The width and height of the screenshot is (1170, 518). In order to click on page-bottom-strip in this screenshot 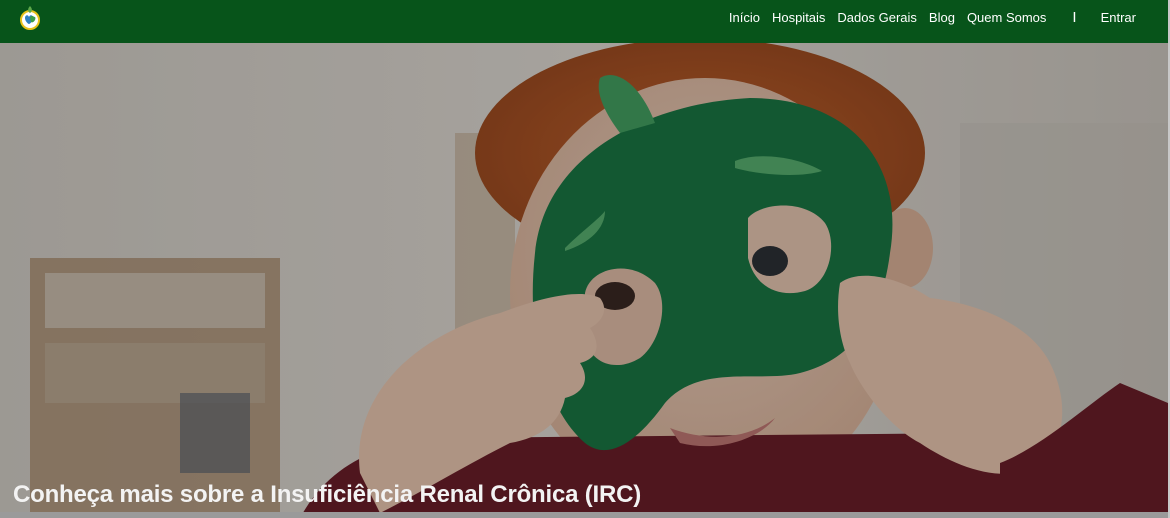, I will do `click(584, 515)`.